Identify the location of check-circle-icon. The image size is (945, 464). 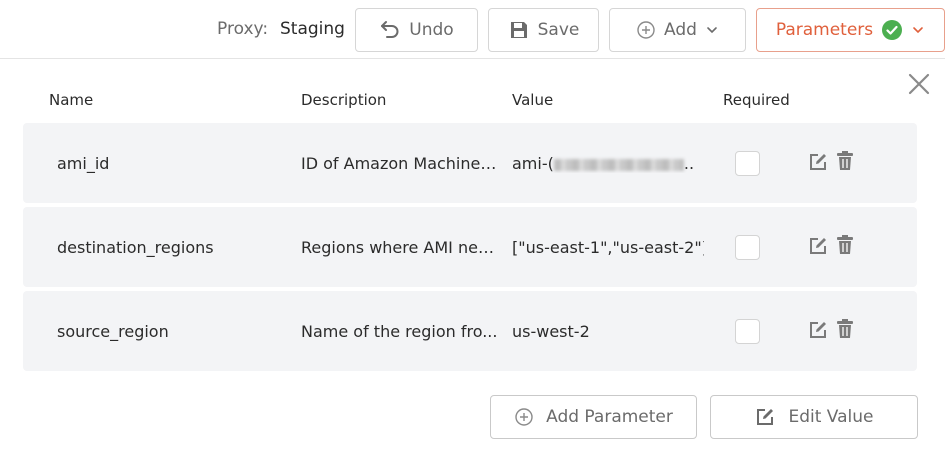
(892, 30).